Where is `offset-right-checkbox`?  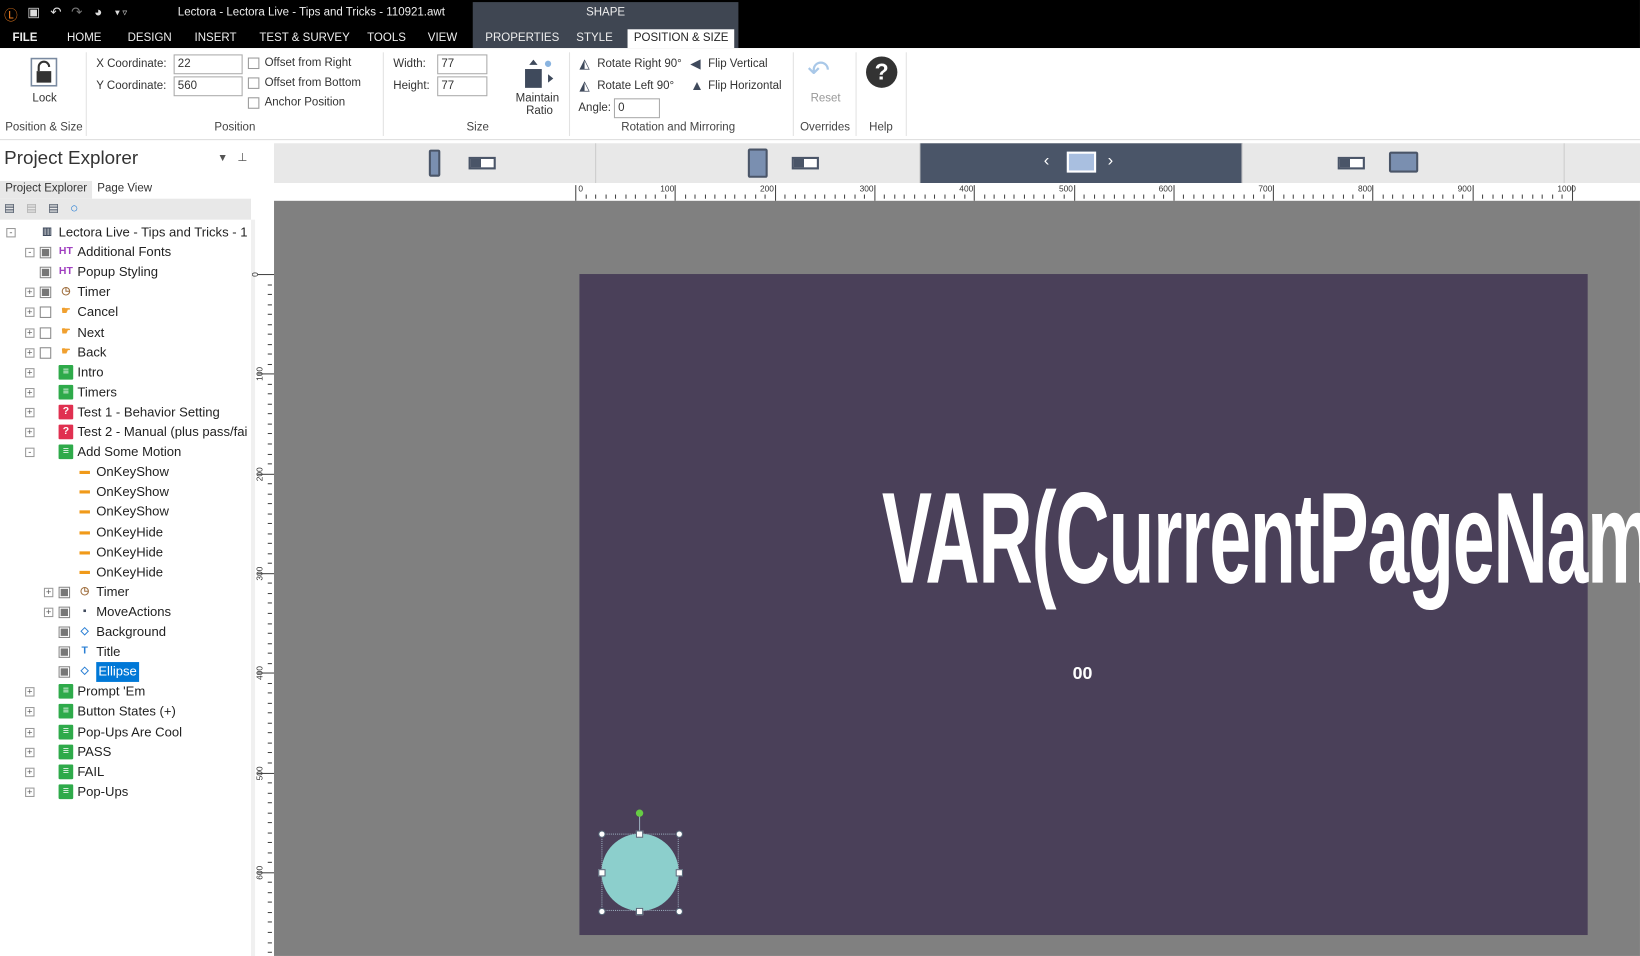
offset-right-checkbox is located at coordinates (253, 63).